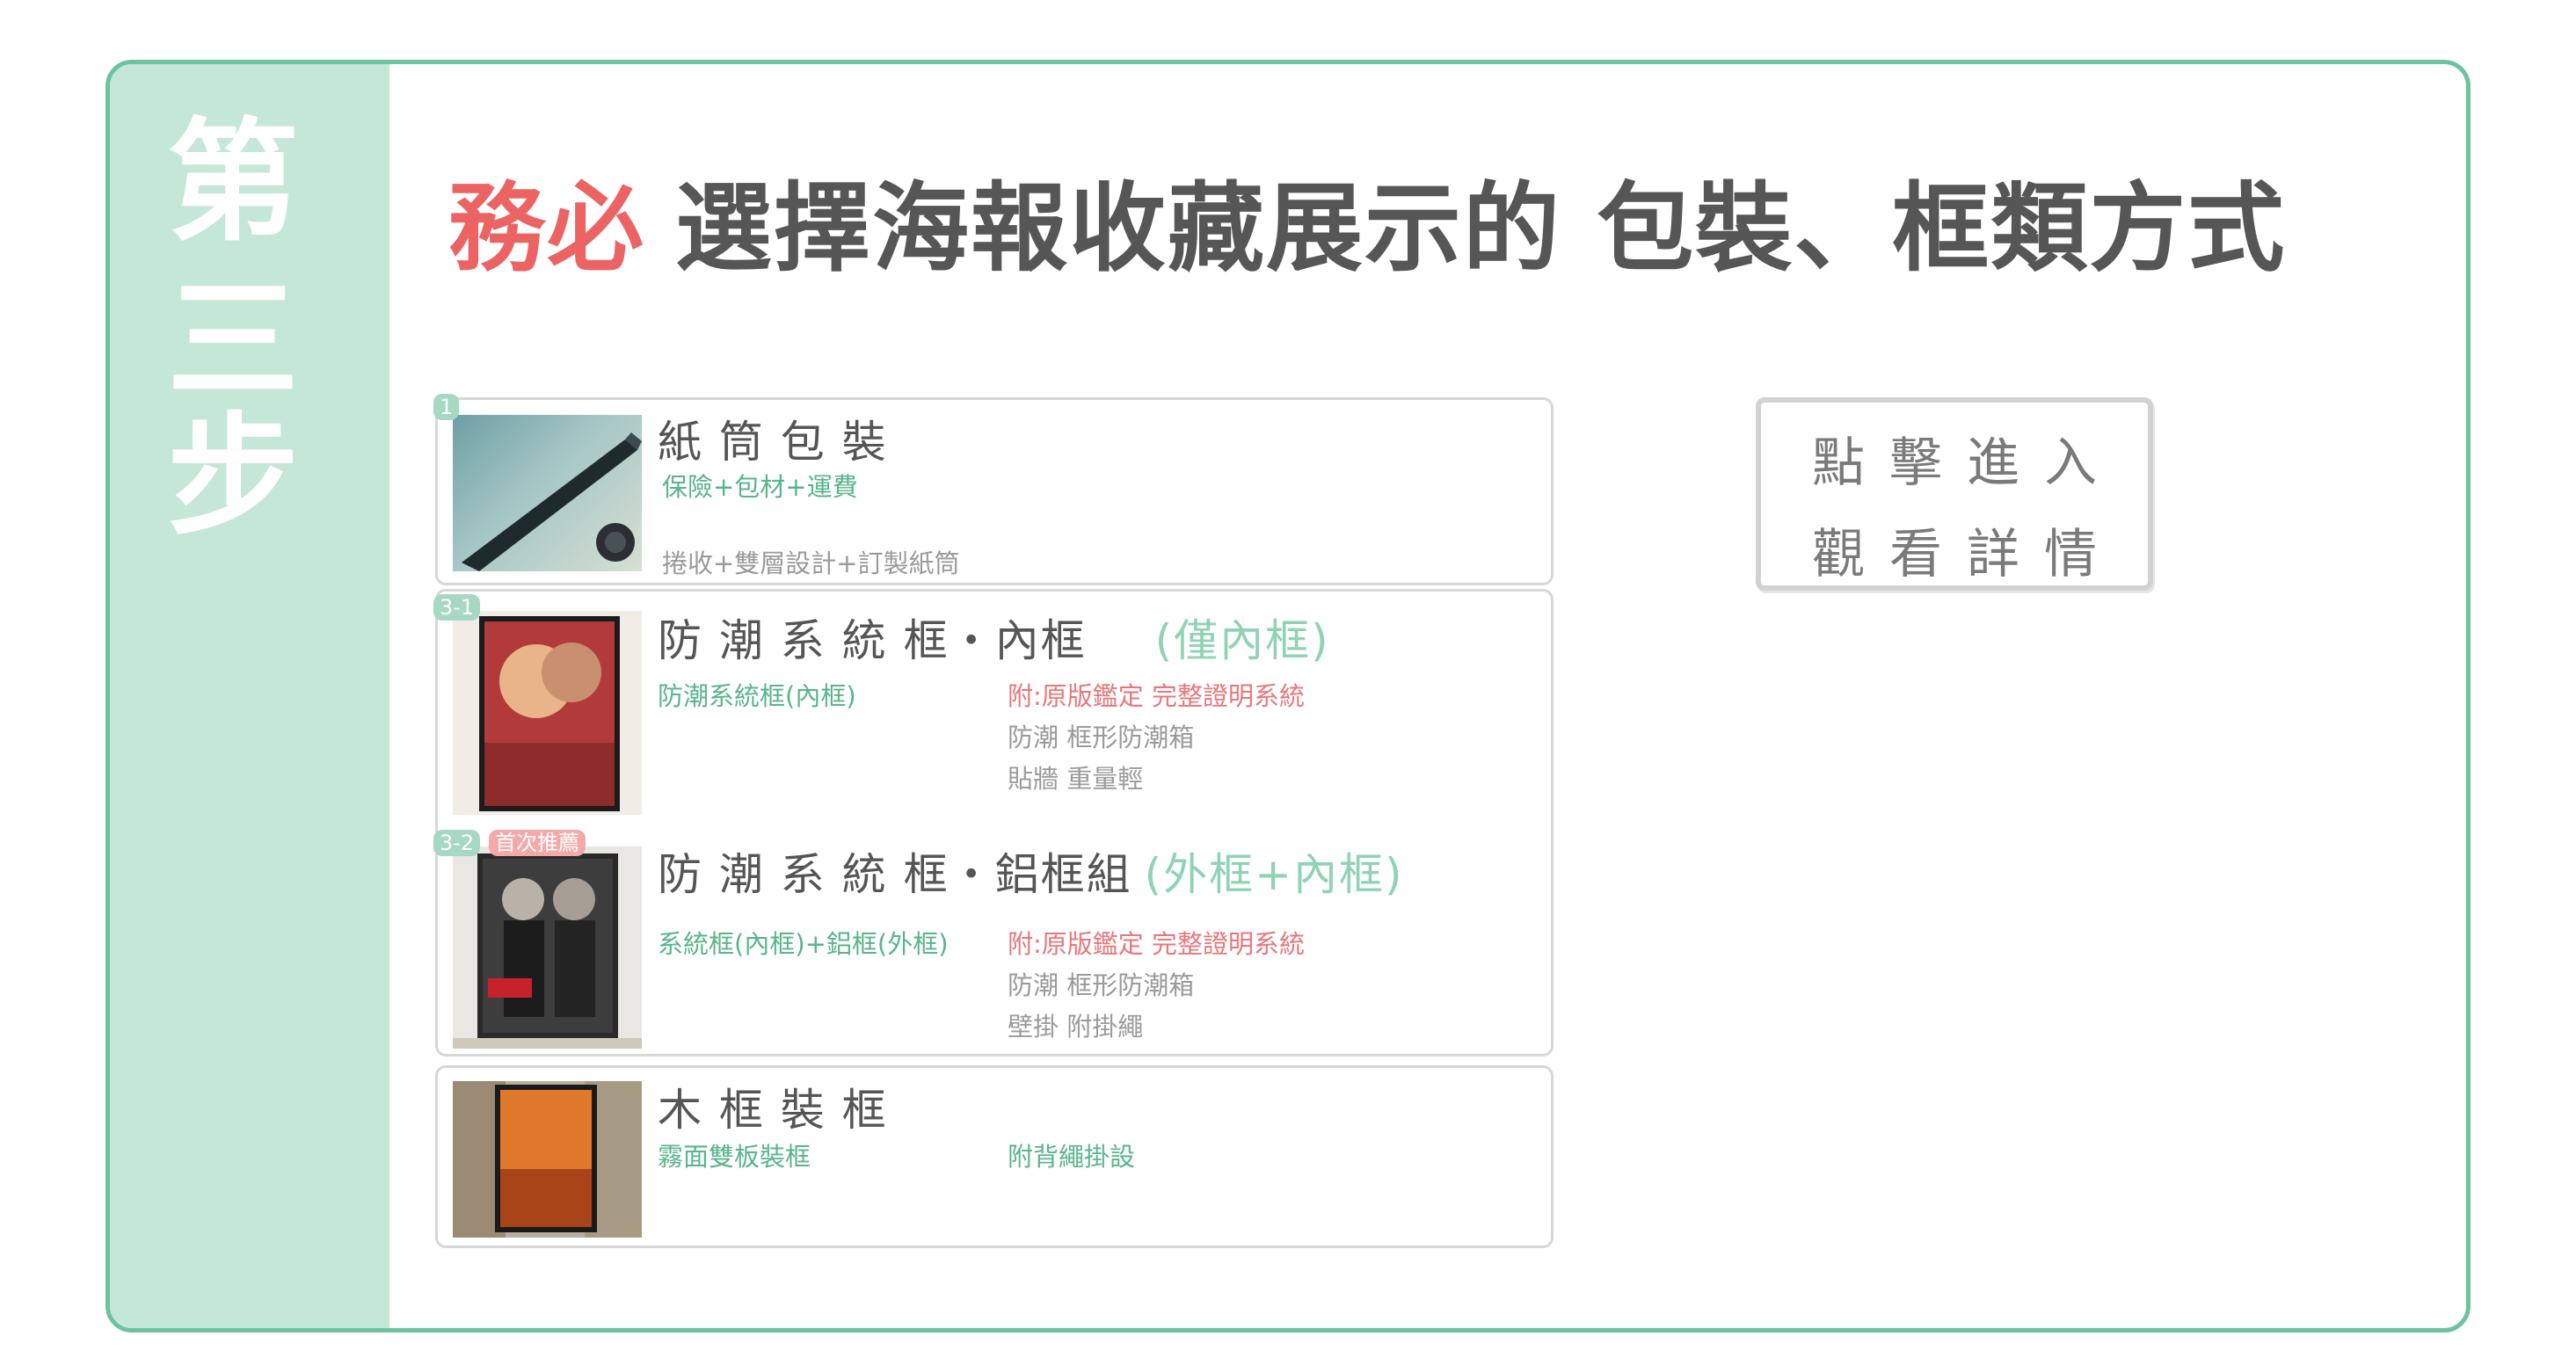  I want to click on card-title: 紙 筒 包 裝, so click(773, 442).